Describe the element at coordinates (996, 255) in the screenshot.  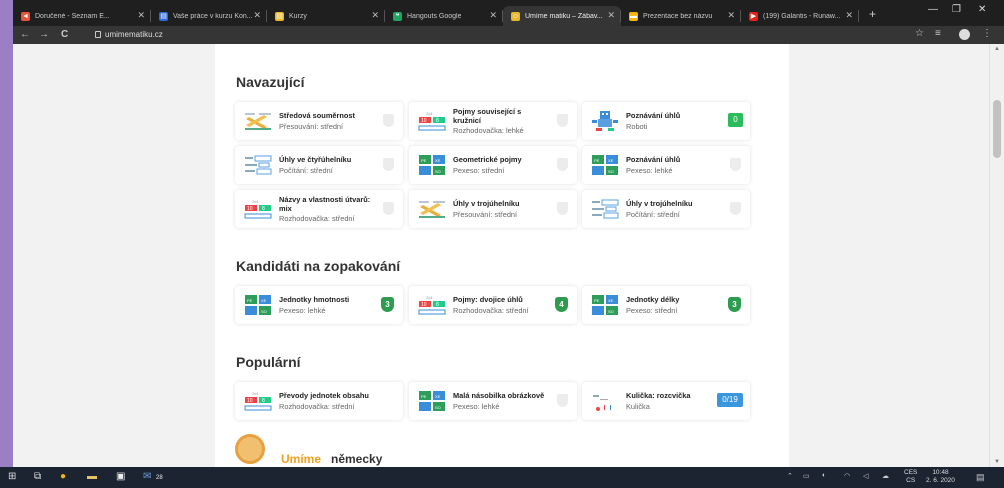
I see `vertical-scrollbar: ▲ ▼` at that location.